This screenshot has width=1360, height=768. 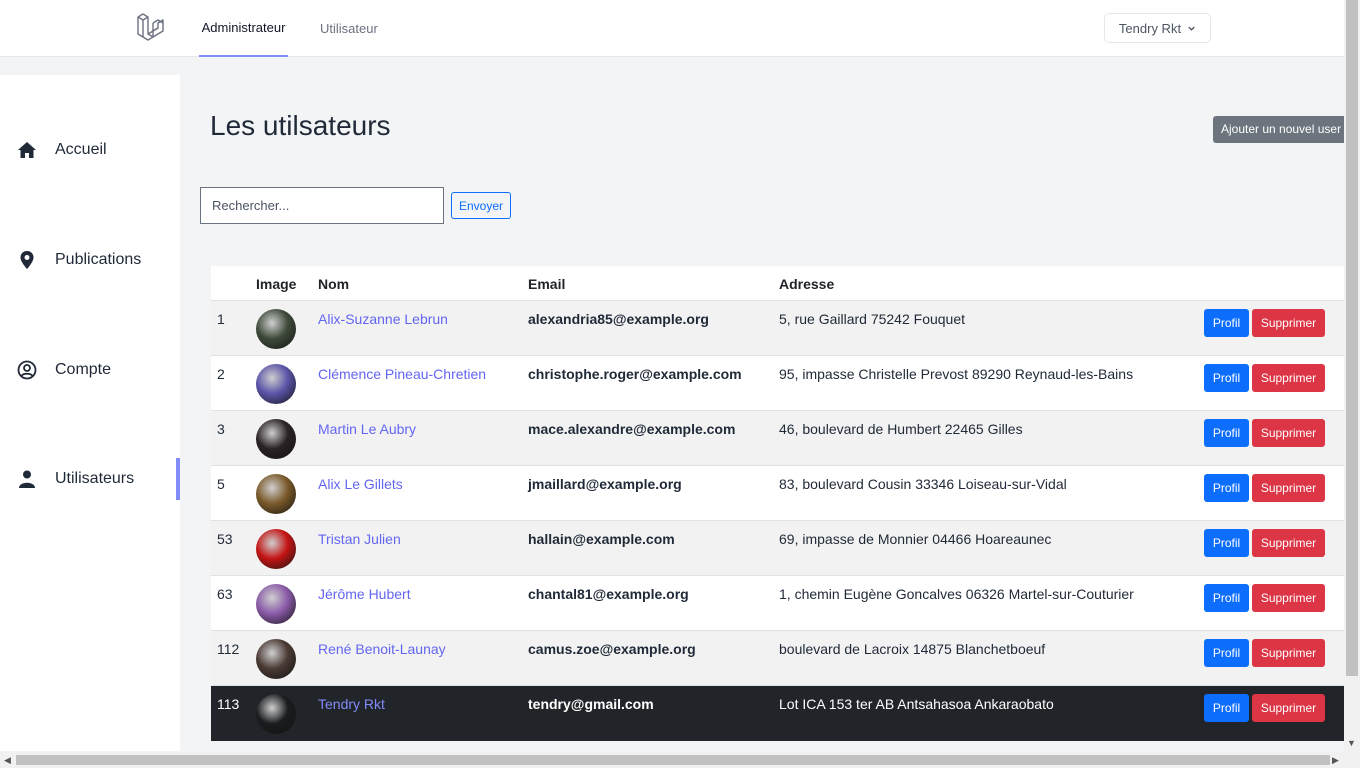 I want to click on user-name-link: Tristan Julien, so click(x=359, y=539).